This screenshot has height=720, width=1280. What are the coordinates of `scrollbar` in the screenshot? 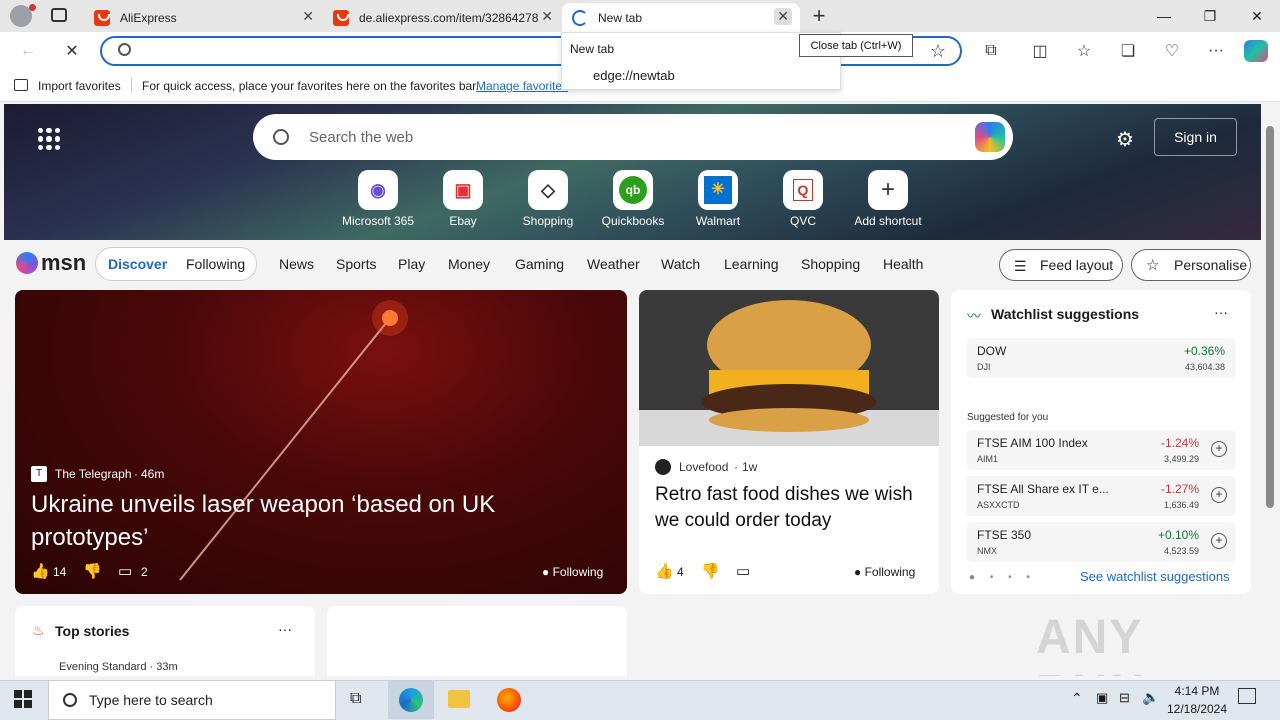 It's located at (1270, 390).